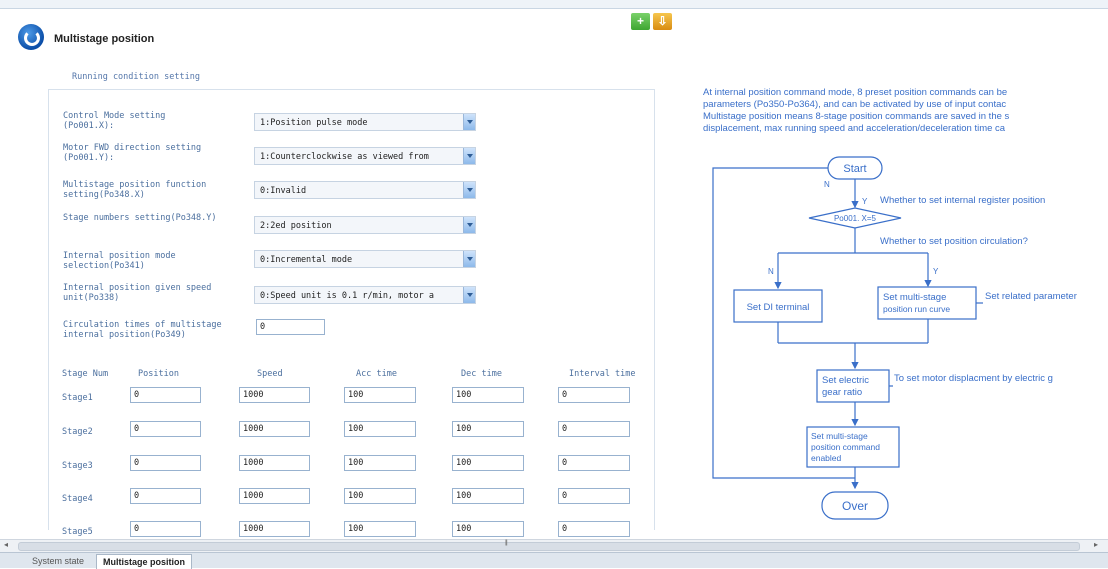 The image size is (1108, 569). Describe the element at coordinates (839, 436) in the screenshot. I see `flow-enable-line-1: Set multi-stage` at that location.